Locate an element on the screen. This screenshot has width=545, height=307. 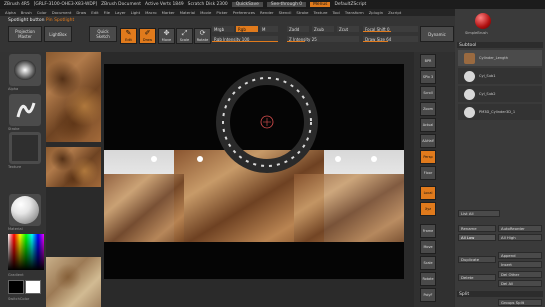
scale-view-button: Scale is located at coordinates (428, 263).